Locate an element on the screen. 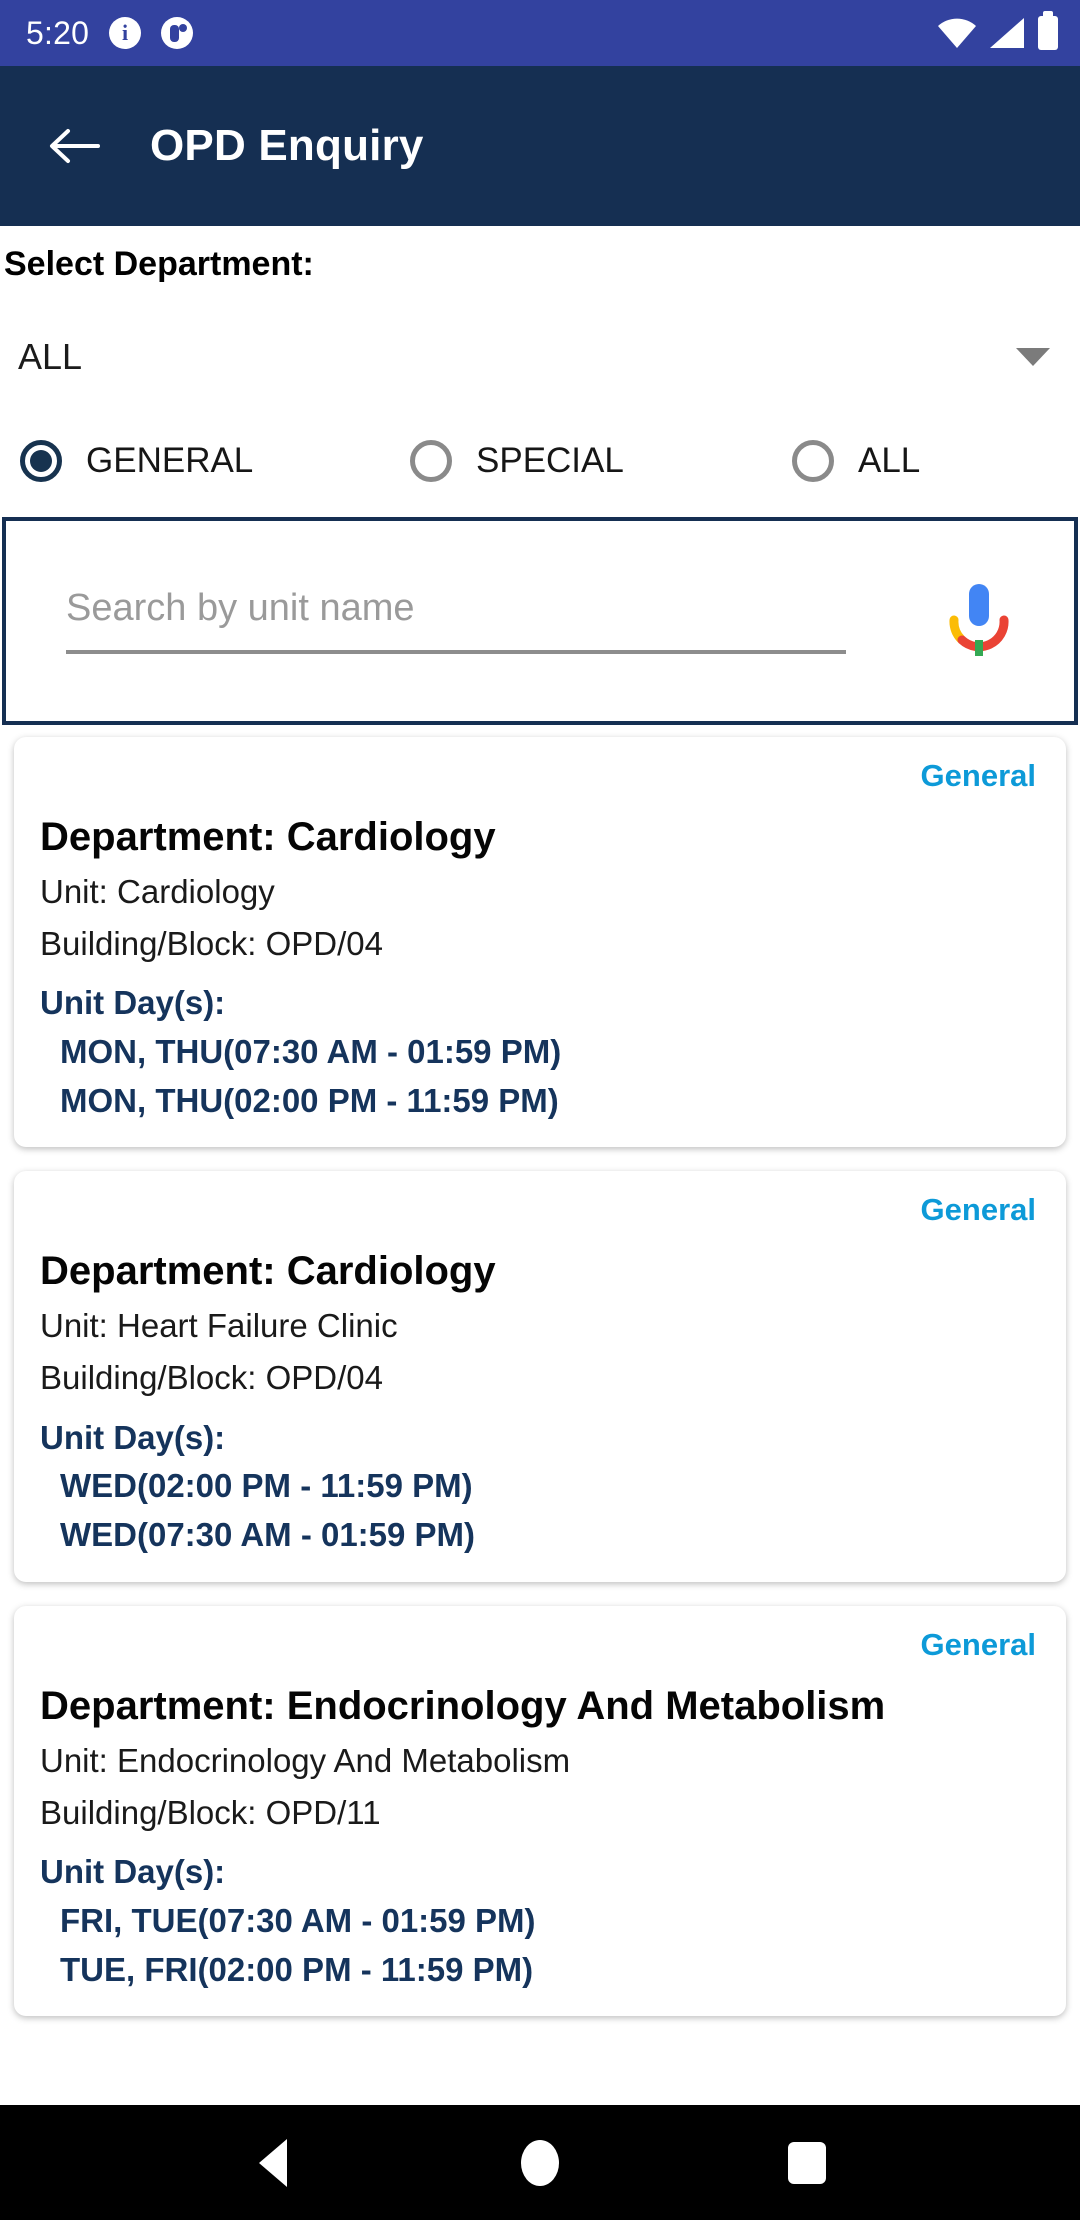  nav-home-button is located at coordinates (540, 2162).